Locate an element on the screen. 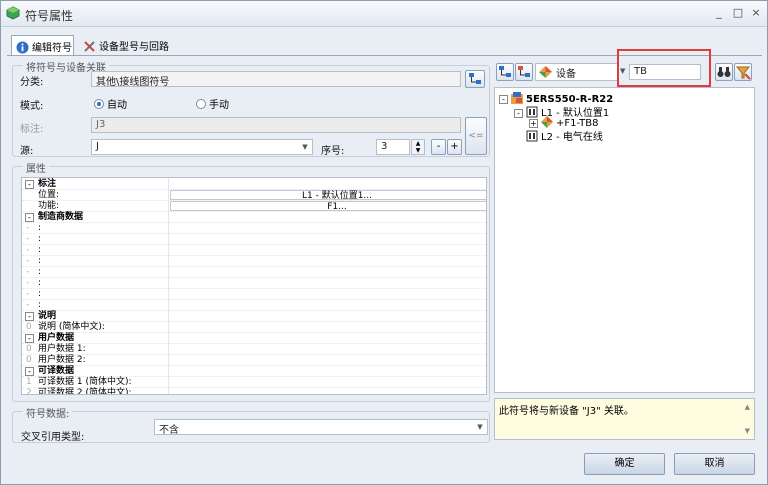 This screenshot has width=768, height=485. device-filter-combo: 设备 is located at coordinates (576, 72).